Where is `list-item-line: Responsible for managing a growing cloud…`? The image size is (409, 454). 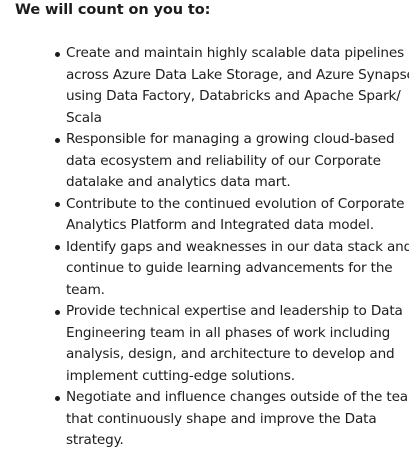 list-item-line: Responsible for managing a growing cloud… is located at coordinates (230, 139).